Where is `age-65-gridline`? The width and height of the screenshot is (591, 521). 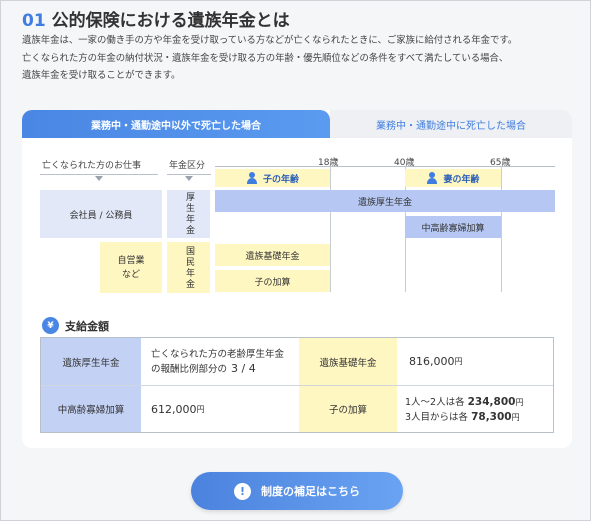 age-65-gridline is located at coordinates (501, 229).